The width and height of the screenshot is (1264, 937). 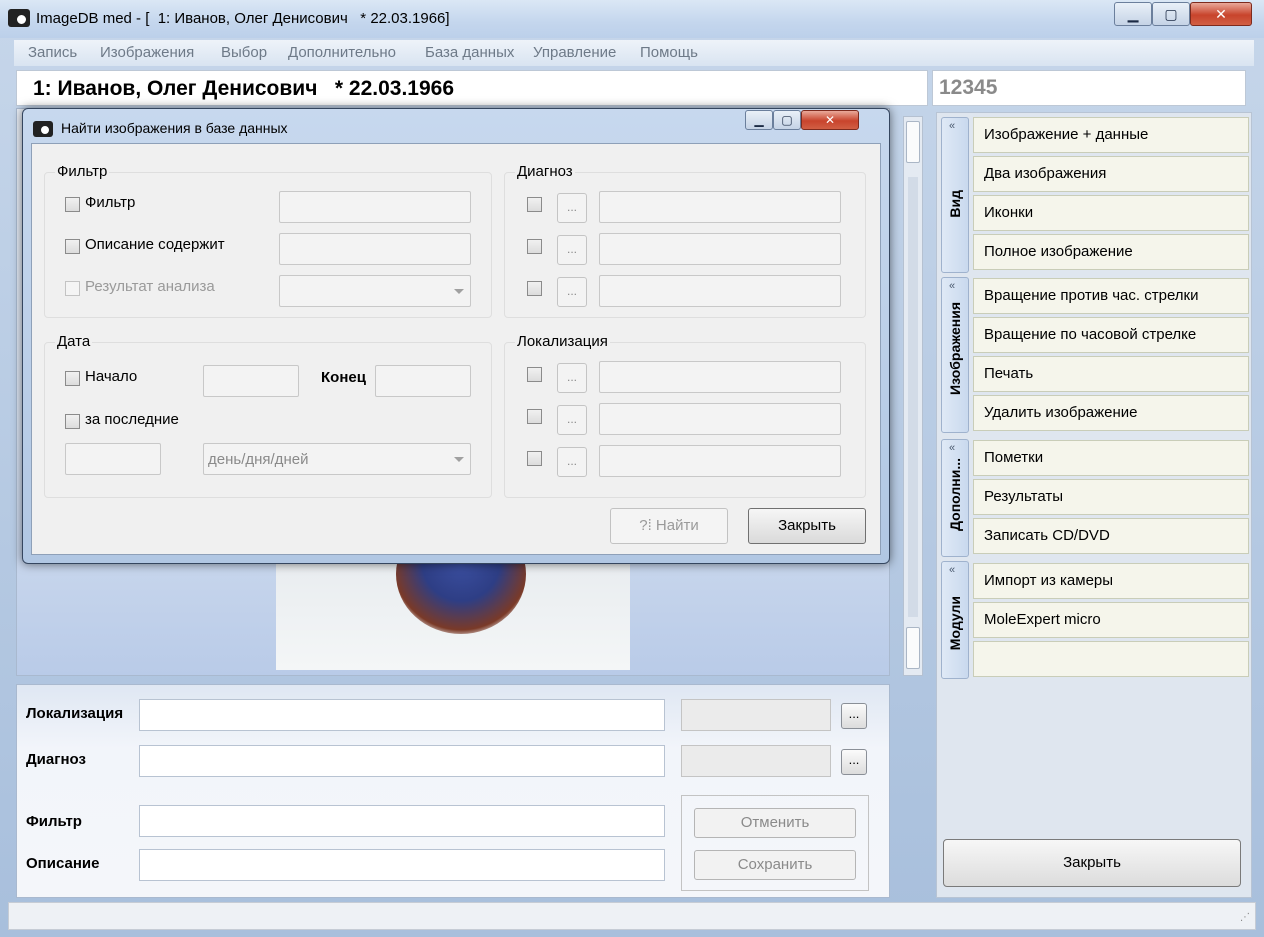 What do you see at coordinates (72, 246) in the screenshot?
I see `description-checkbox` at bounding box center [72, 246].